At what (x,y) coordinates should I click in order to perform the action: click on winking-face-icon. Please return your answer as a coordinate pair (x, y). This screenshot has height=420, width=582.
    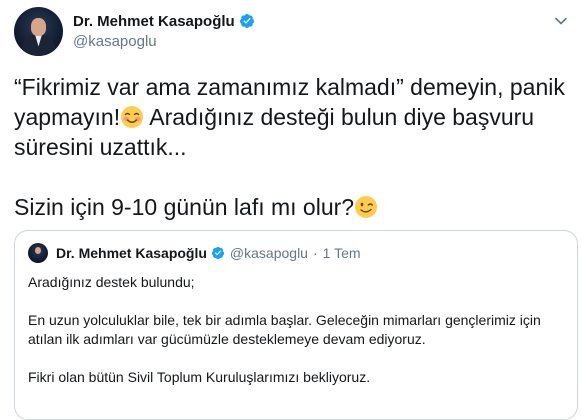
    Looking at the image, I should click on (366, 207).